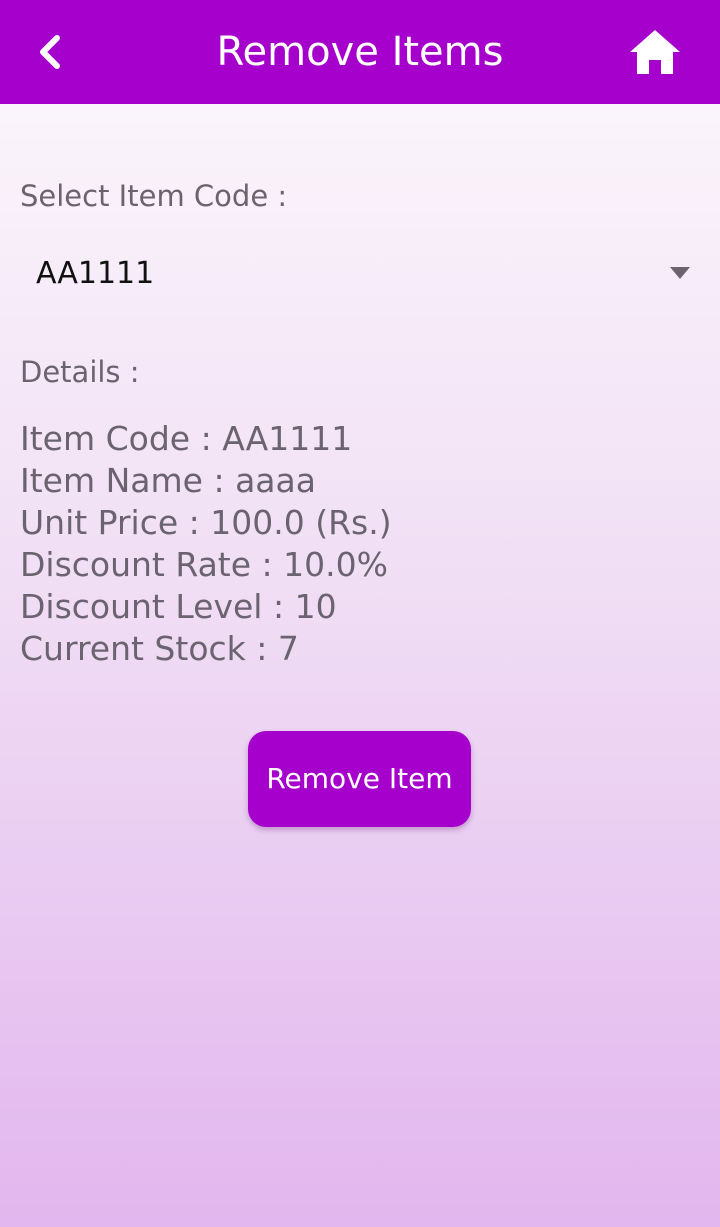 Image resolution: width=720 pixels, height=1227 pixels. Describe the element at coordinates (359, 779) in the screenshot. I see `remove-item-button: Remove Item` at that location.